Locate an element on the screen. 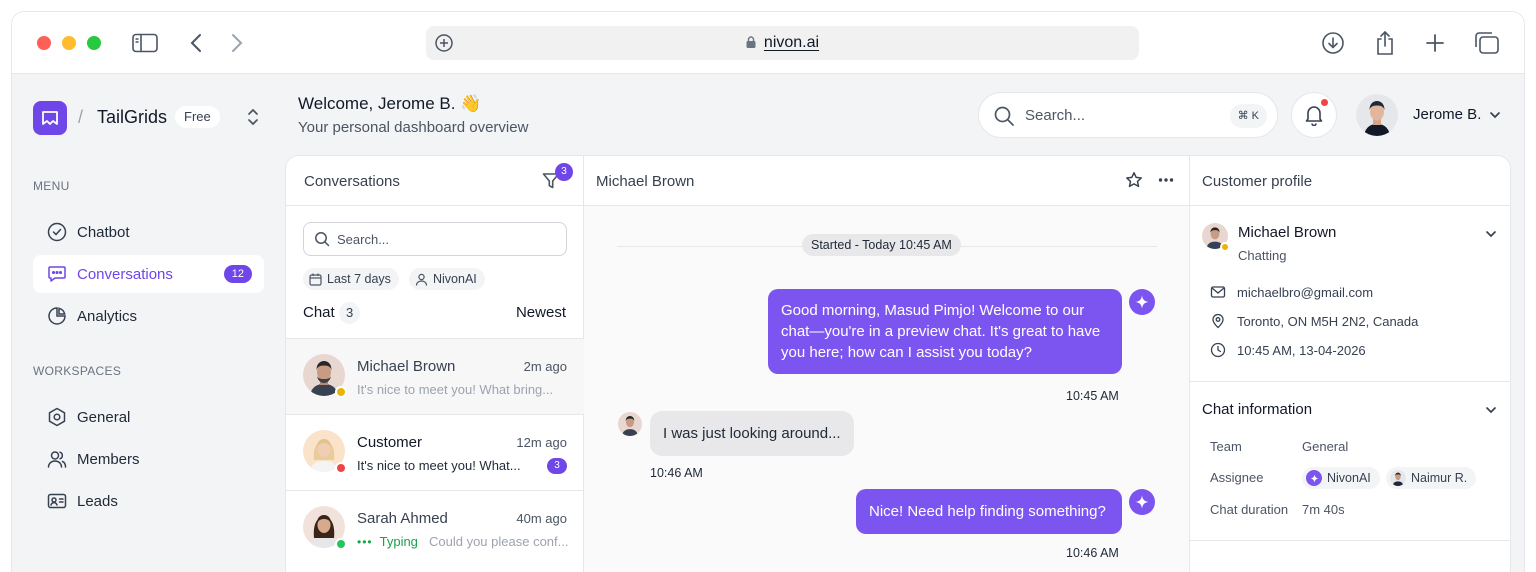 Image resolution: width=1536 pixels, height=572 pixels. id-card-icon is located at coordinates (57, 501).